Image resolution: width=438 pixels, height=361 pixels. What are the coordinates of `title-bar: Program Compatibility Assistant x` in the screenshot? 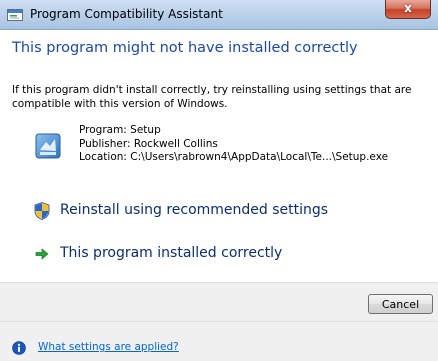 It's located at (219, 15).